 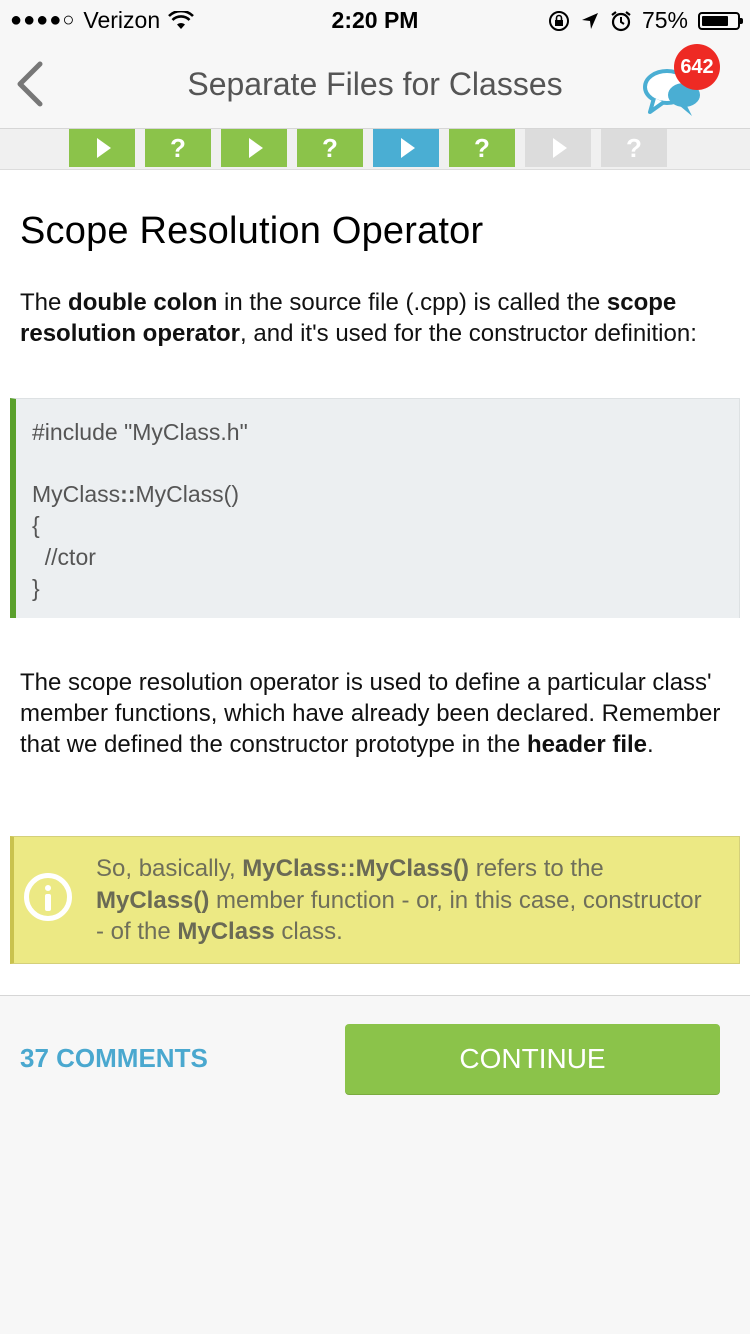 I want to click on note-bold: MyClass::MyClass(), so click(x=356, y=868).